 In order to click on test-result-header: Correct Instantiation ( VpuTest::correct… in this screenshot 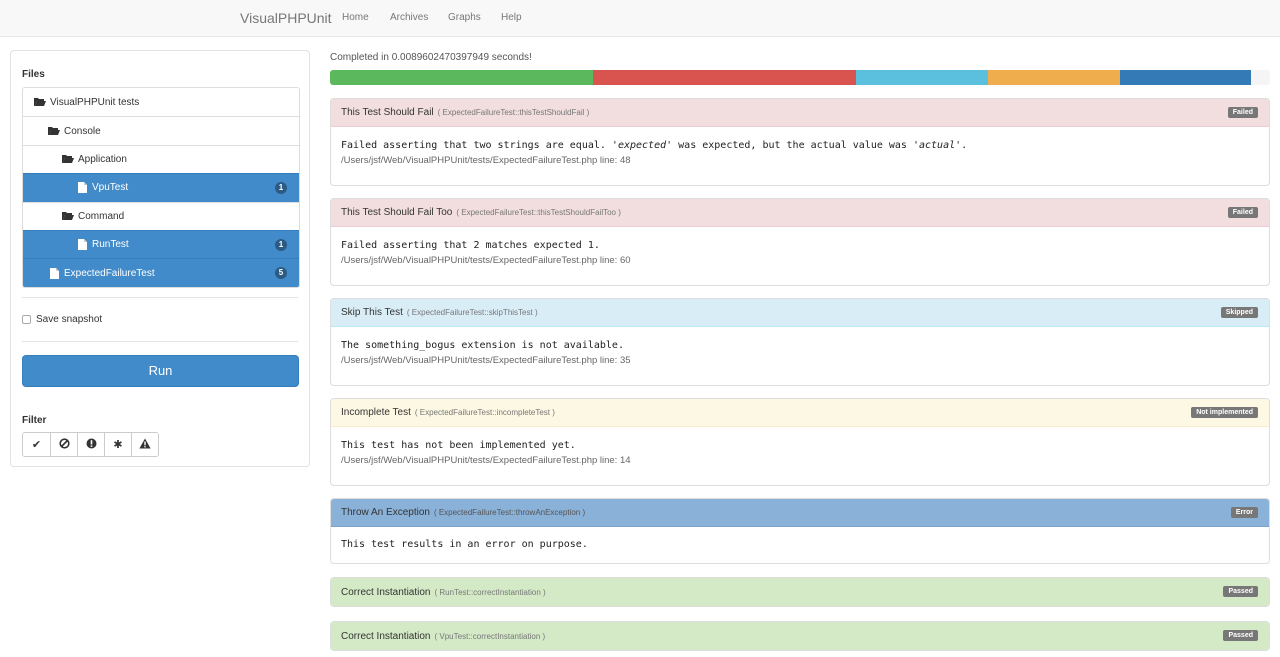, I will do `click(800, 636)`.